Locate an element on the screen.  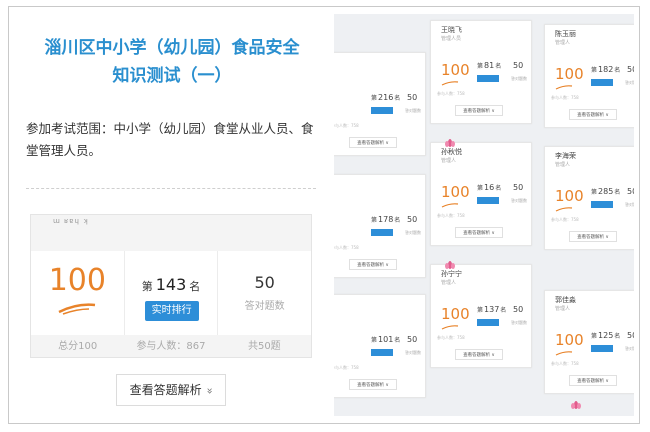
collage-rank: 第178名 is located at coordinates (386, 219).